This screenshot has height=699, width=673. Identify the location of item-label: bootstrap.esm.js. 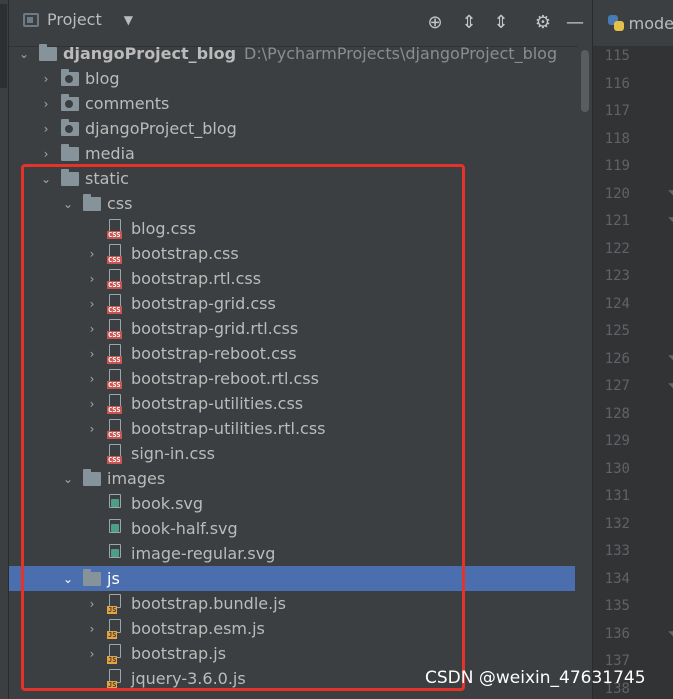
(198, 628).